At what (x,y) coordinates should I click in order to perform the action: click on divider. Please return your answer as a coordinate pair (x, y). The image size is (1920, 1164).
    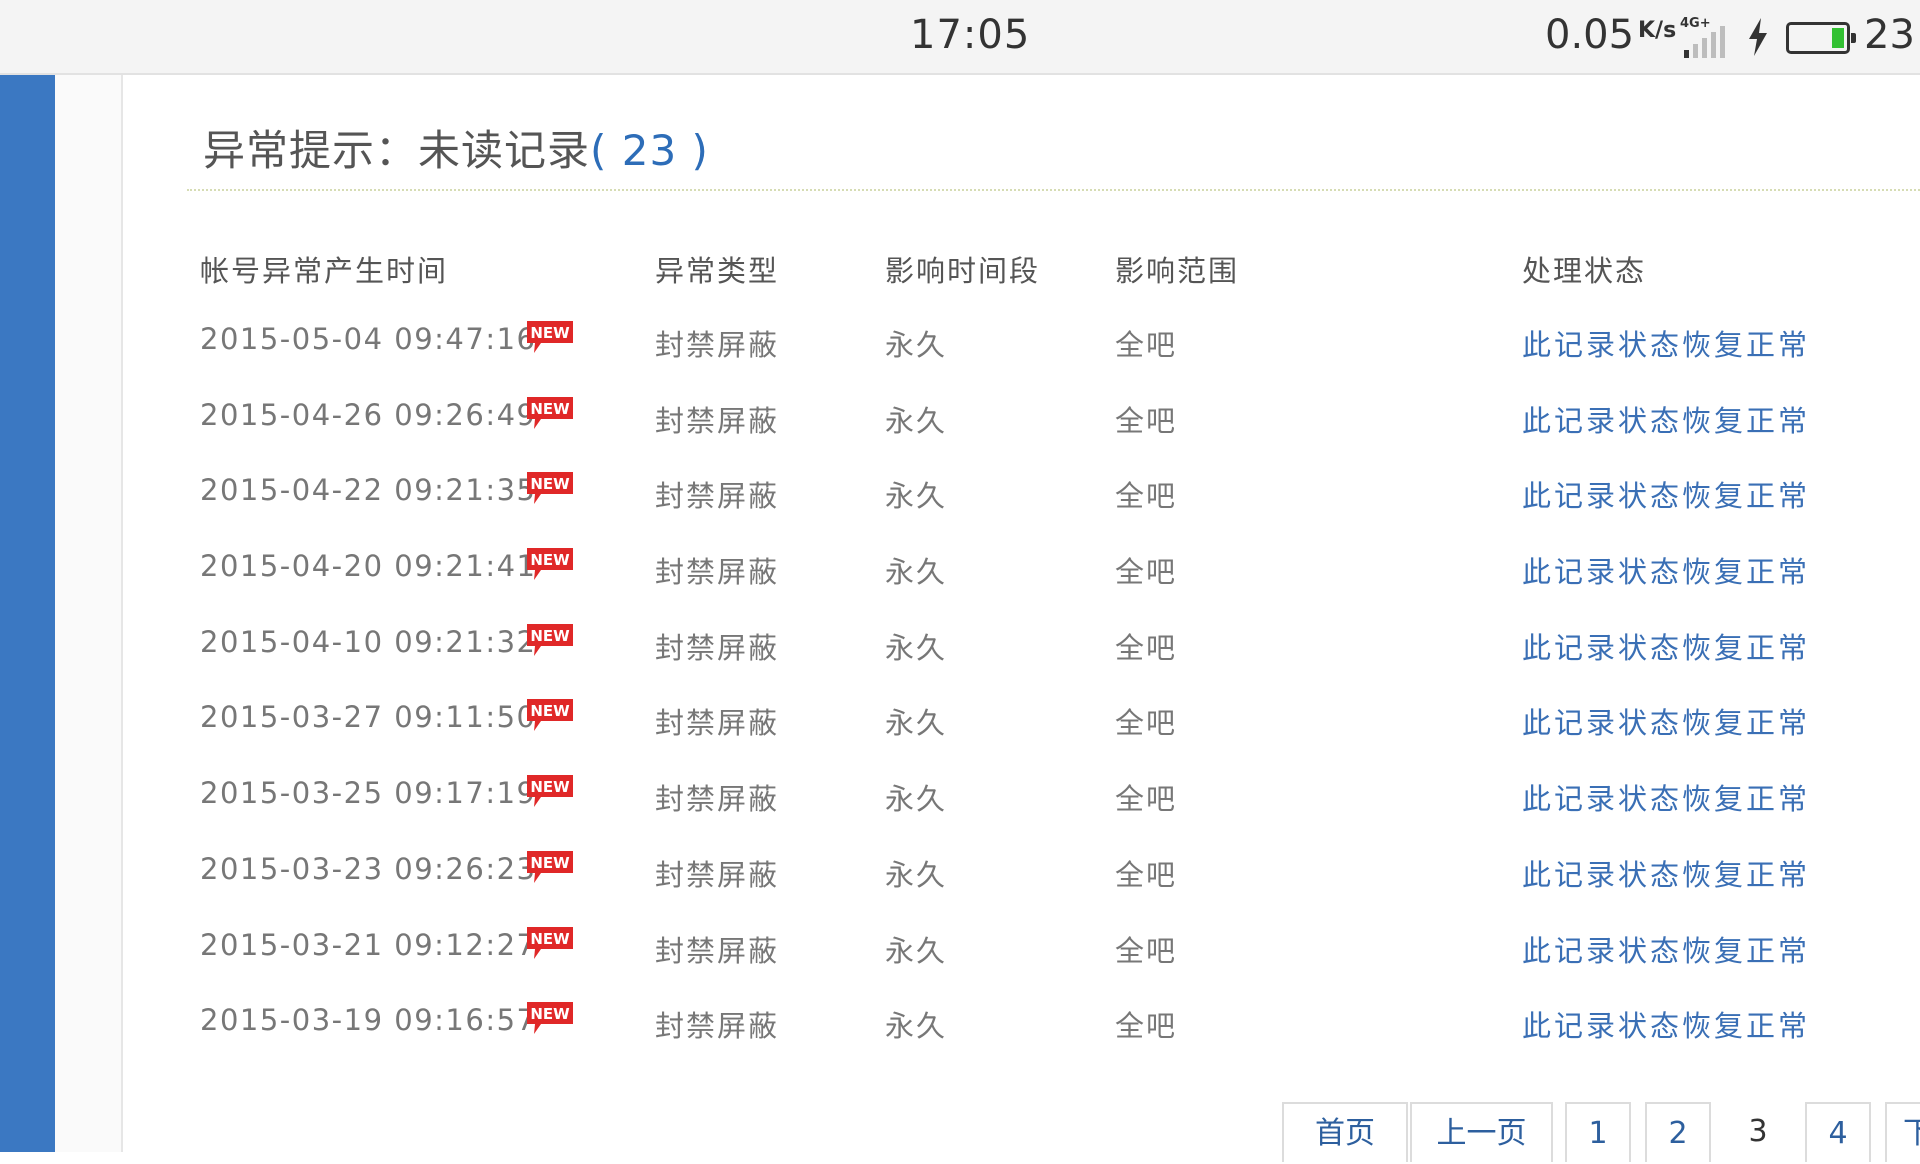
    Looking at the image, I should click on (1053, 190).